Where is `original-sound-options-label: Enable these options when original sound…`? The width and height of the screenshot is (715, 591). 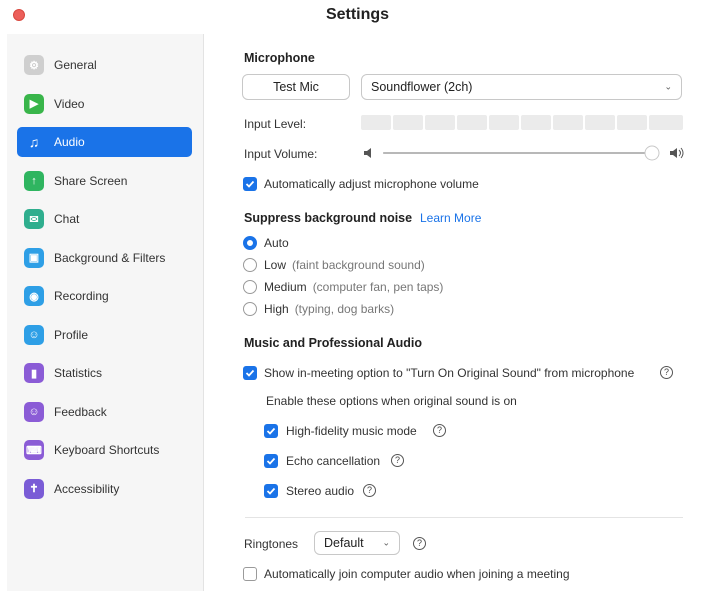 original-sound-options-label: Enable these options when original sound… is located at coordinates (391, 401).